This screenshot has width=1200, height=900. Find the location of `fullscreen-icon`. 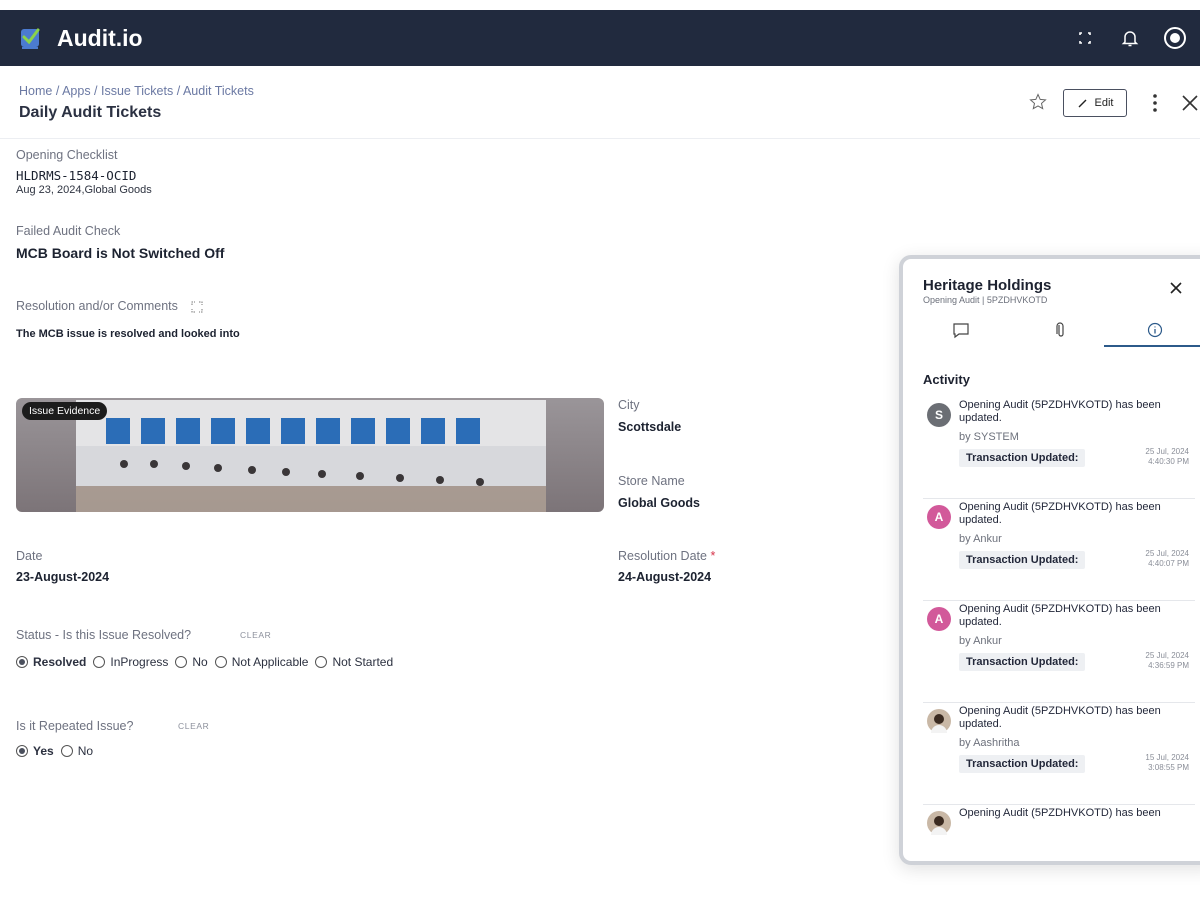

fullscreen-icon is located at coordinates (1085, 38).